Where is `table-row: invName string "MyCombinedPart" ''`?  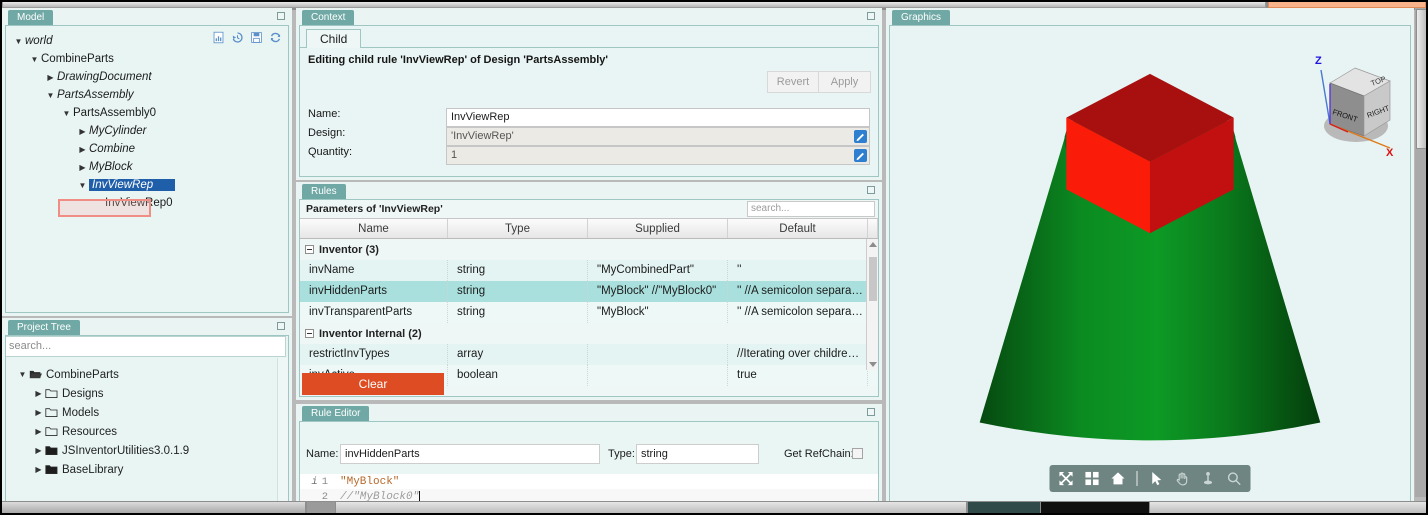 table-row: invName string "MyCombinedPart" '' is located at coordinates (589, 270).